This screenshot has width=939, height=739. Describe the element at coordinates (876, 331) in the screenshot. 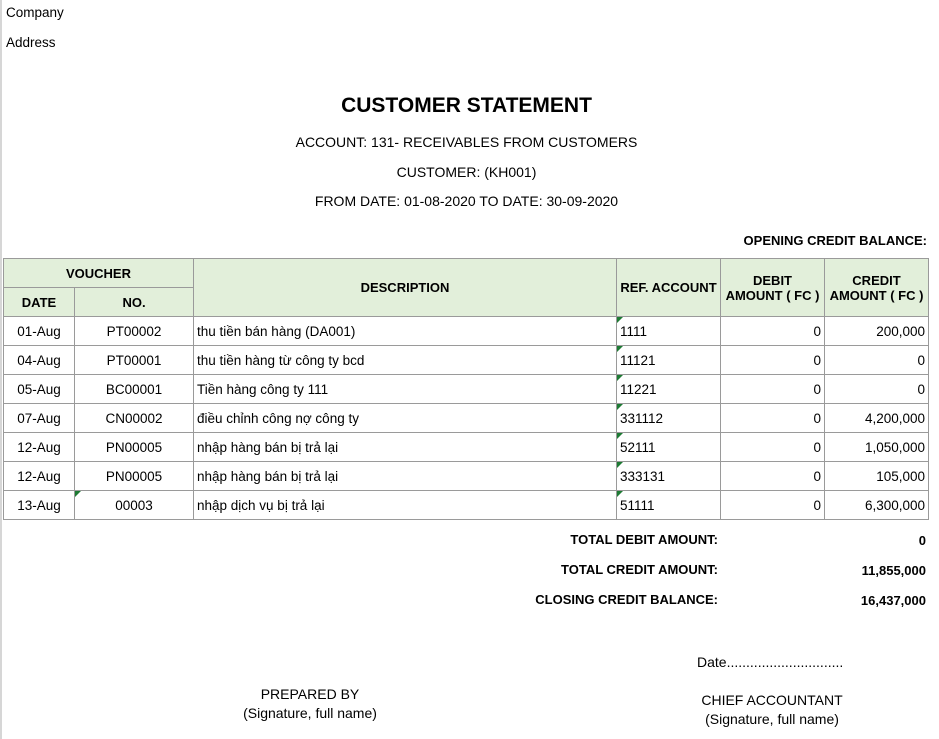

I see `credit-cell: 200,000` at that location.